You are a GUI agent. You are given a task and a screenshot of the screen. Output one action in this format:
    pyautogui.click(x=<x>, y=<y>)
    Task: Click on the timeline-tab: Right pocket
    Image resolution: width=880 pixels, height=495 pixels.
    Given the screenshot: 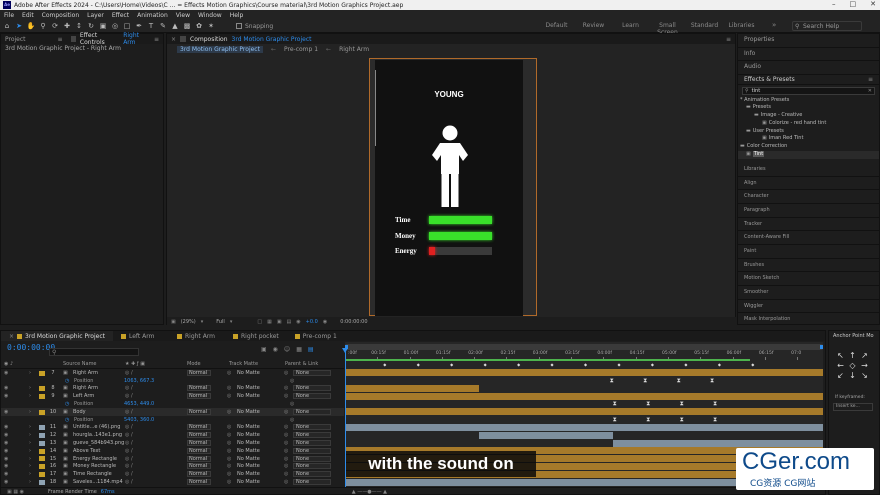 What is the action you would take?
    pyautogui.click(x=256, y=336)
    